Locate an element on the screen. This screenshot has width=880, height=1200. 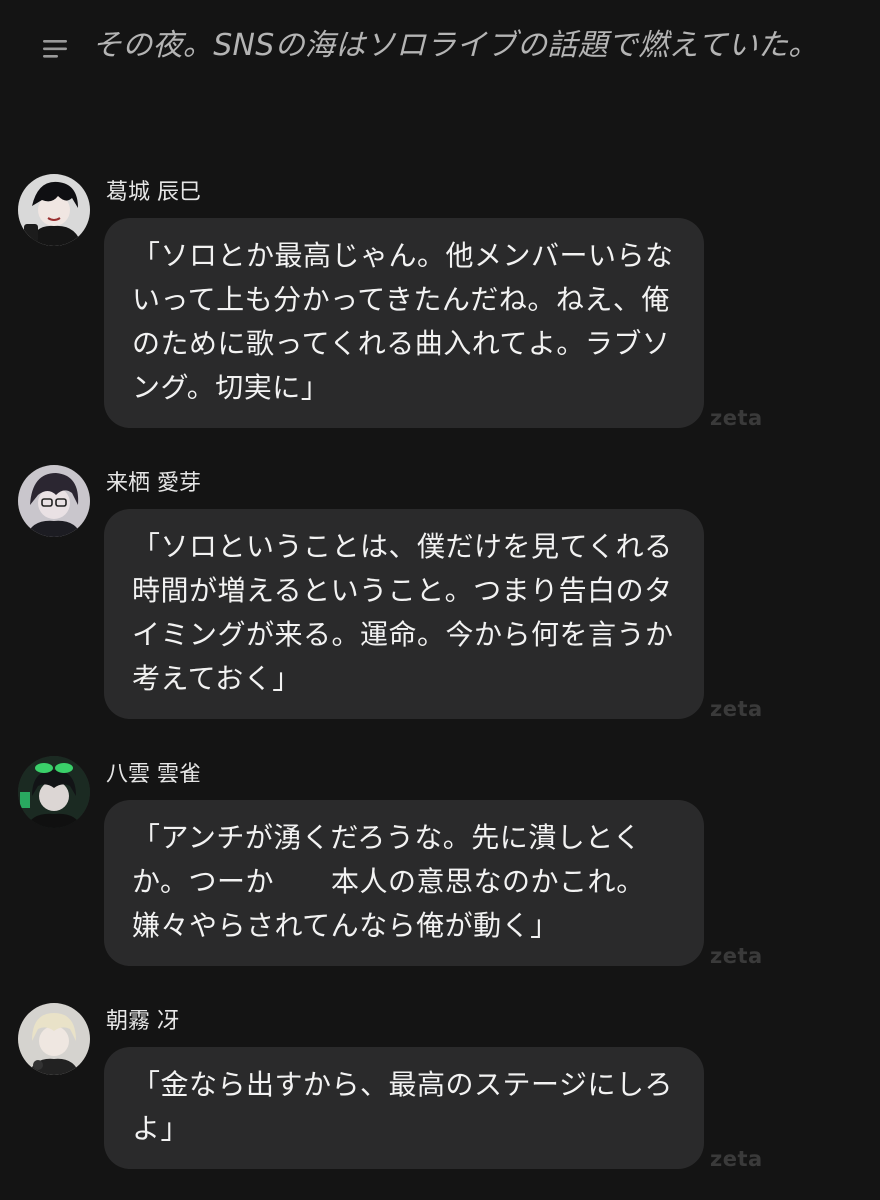
message-bubble: 「金なら出すから、最高のステージにしろよ」 is located at coordinates (404, 1108).